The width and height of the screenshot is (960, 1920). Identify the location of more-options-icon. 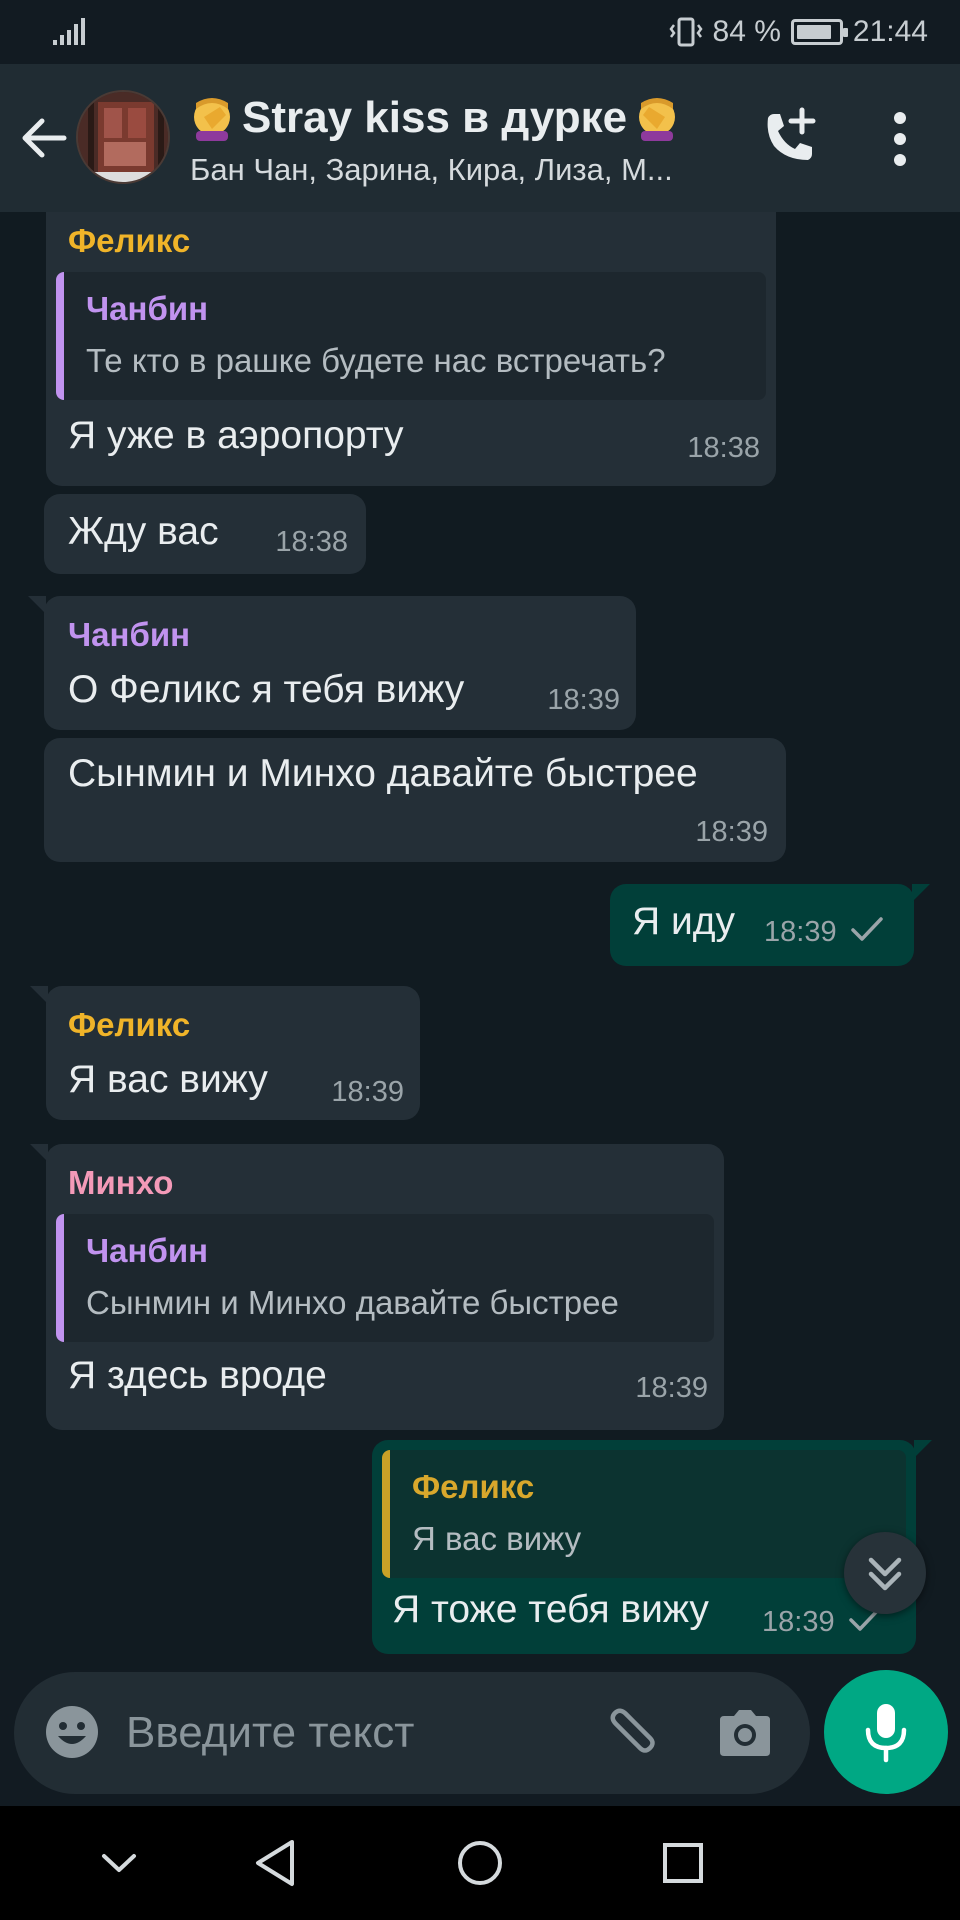
(900, 139).